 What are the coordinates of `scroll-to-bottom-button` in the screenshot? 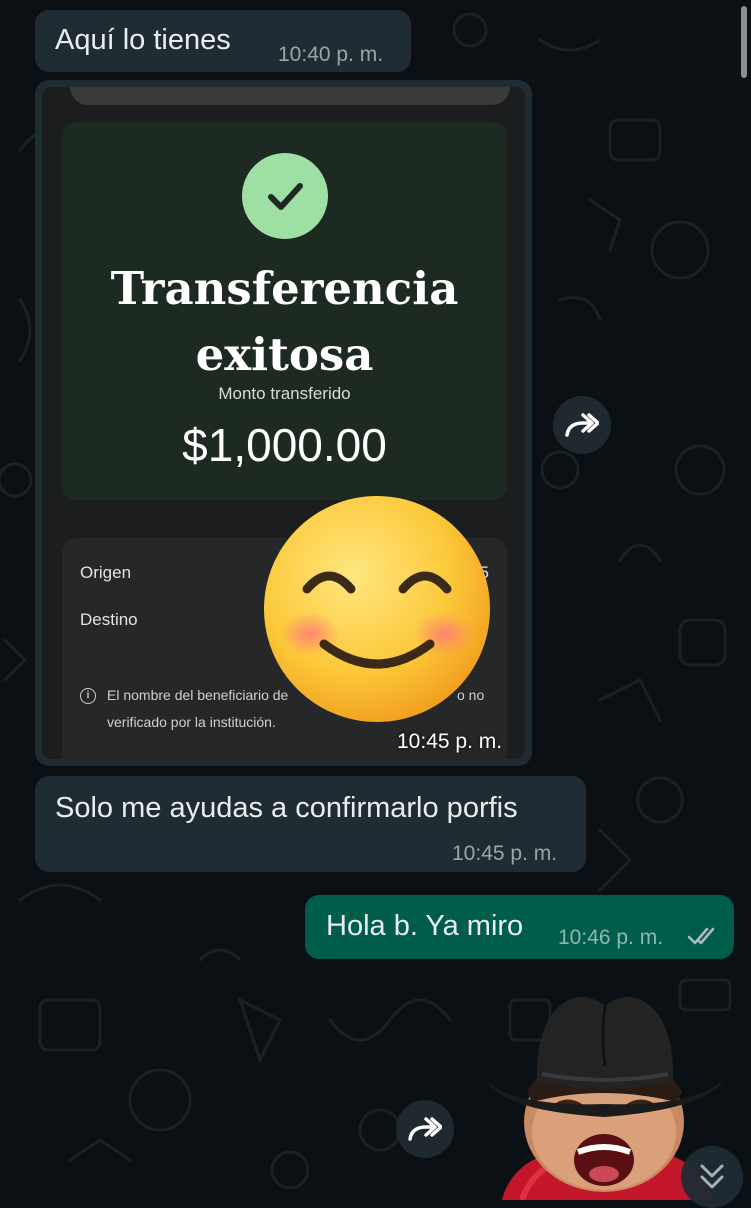 It's located at (712, 1177).